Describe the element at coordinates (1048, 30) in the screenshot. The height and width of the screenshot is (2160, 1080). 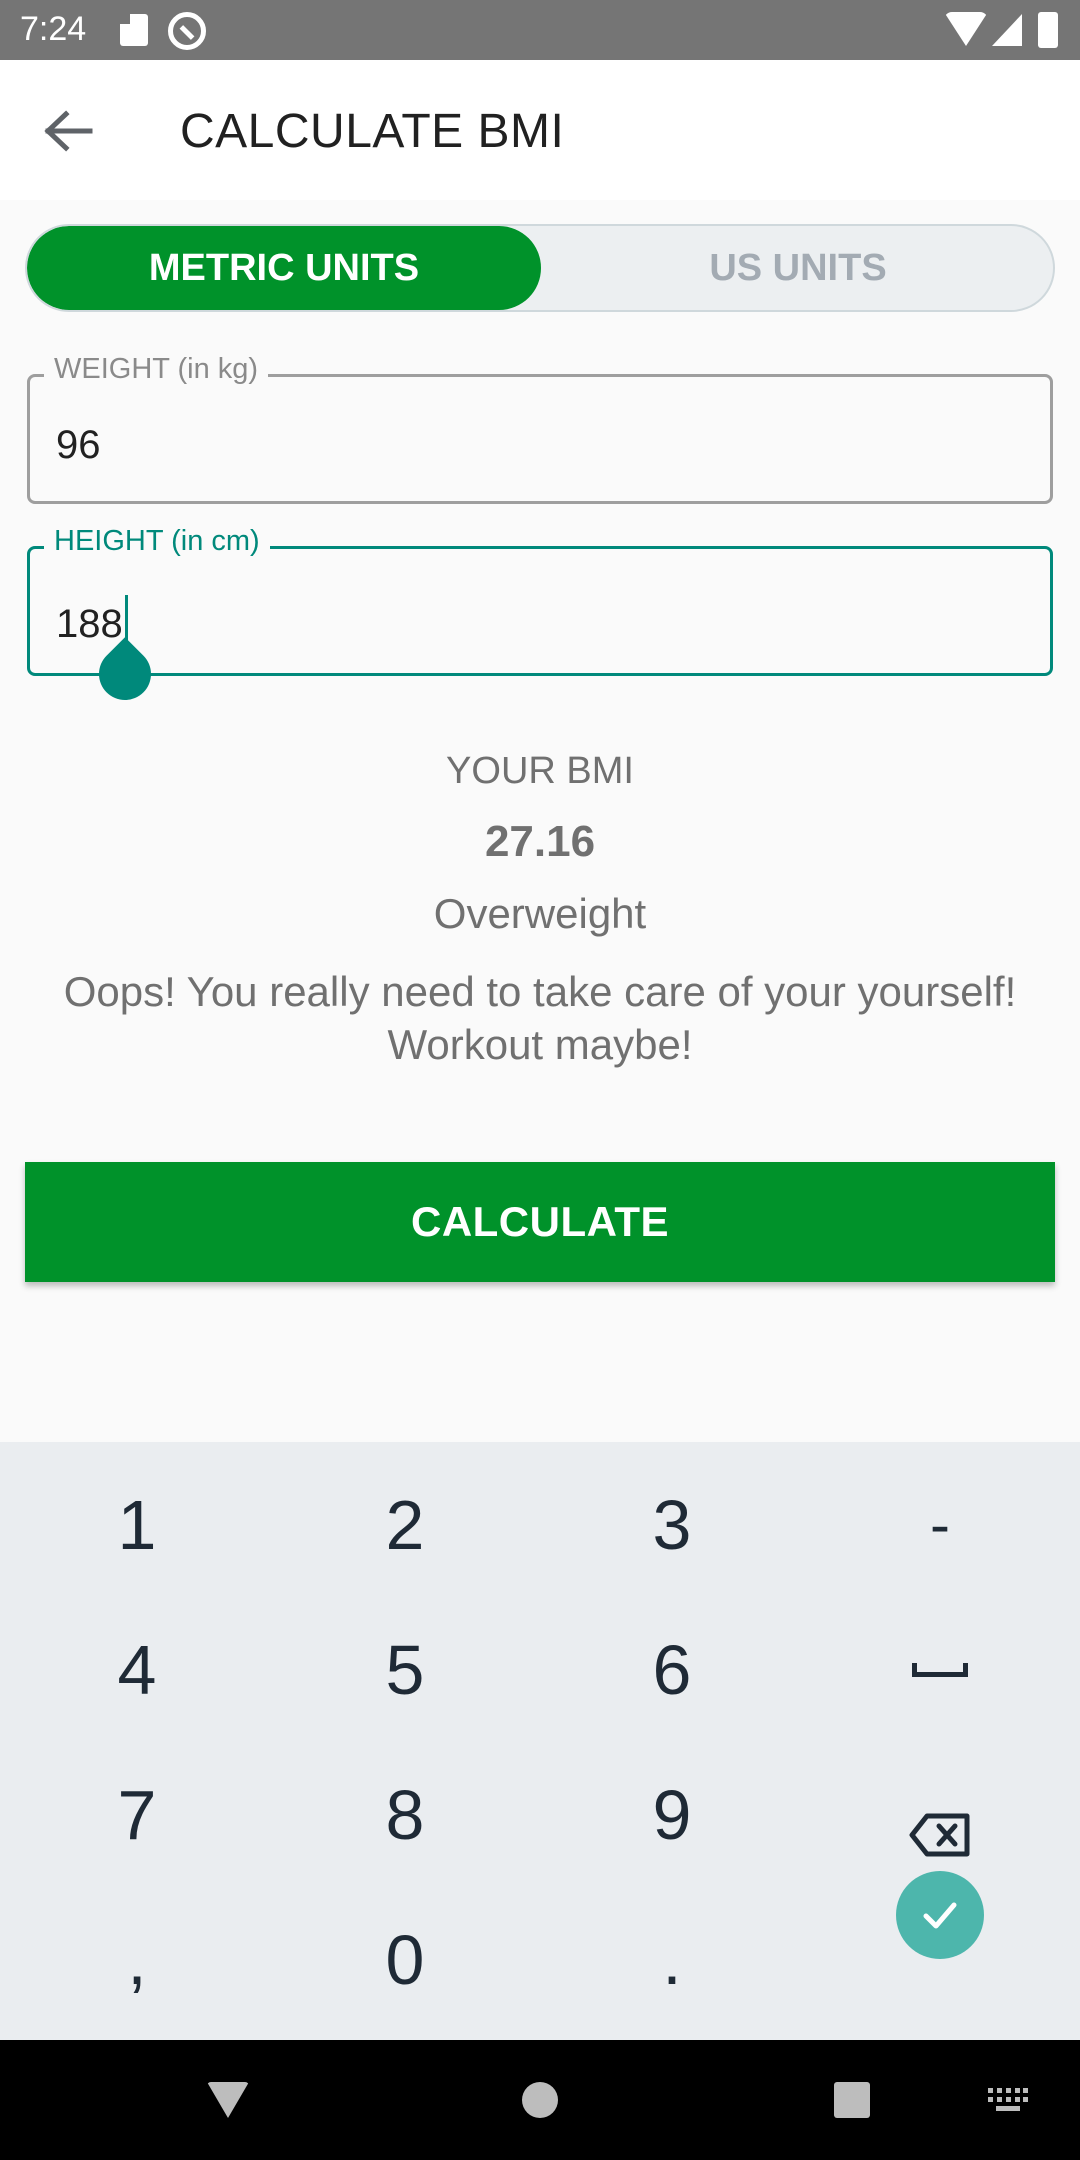
I see `battery-icon` at that location.